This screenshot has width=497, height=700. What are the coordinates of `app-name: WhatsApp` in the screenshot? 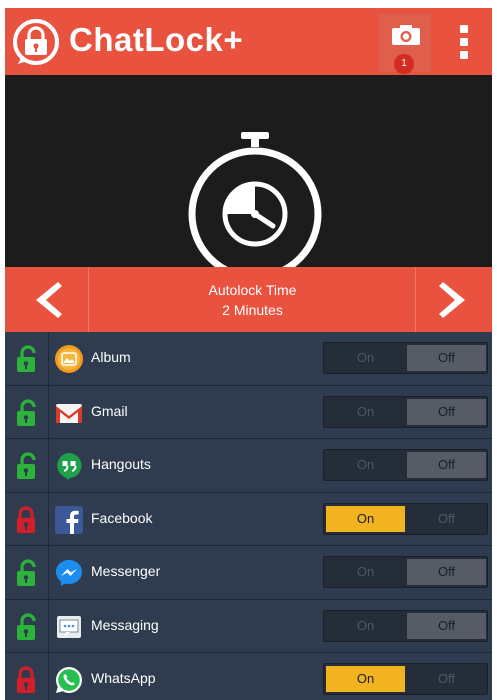 It's located at (123, 678).